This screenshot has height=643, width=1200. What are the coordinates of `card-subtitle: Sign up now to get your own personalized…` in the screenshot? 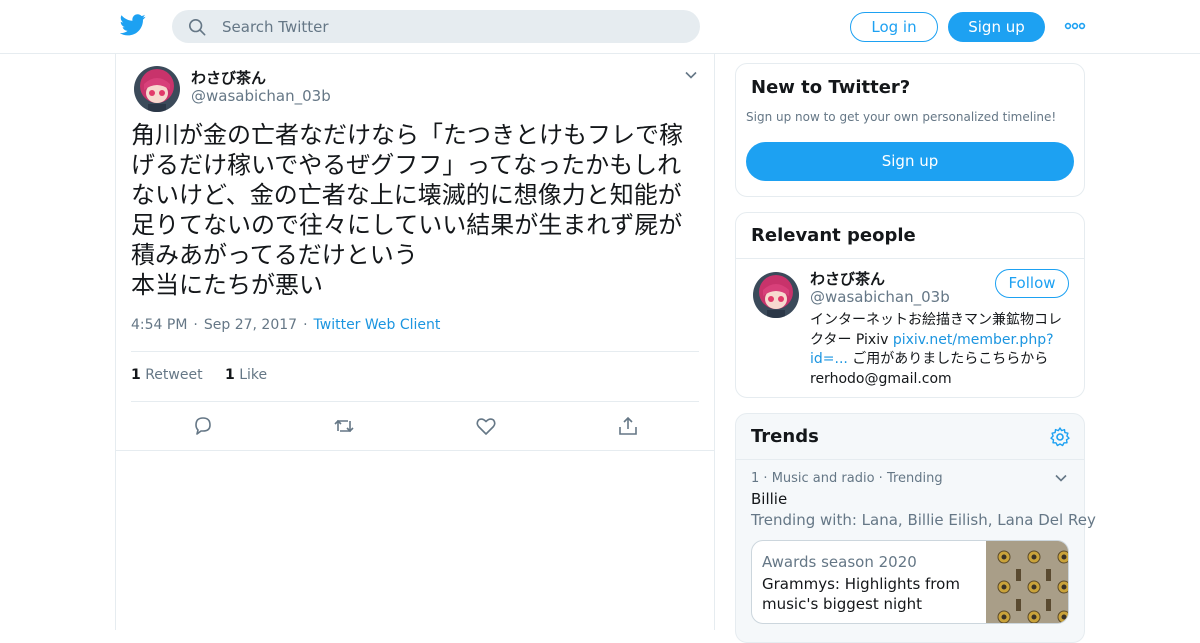 It's located at (901, 117).